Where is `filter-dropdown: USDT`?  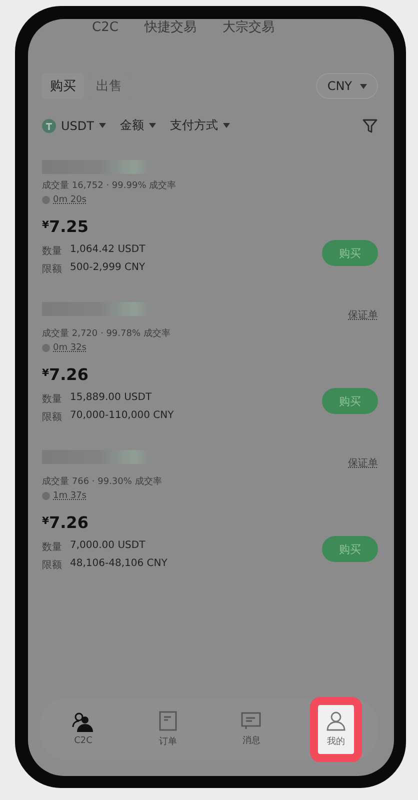
filter-dropdown: USDT is located at coordinates (74, 125).